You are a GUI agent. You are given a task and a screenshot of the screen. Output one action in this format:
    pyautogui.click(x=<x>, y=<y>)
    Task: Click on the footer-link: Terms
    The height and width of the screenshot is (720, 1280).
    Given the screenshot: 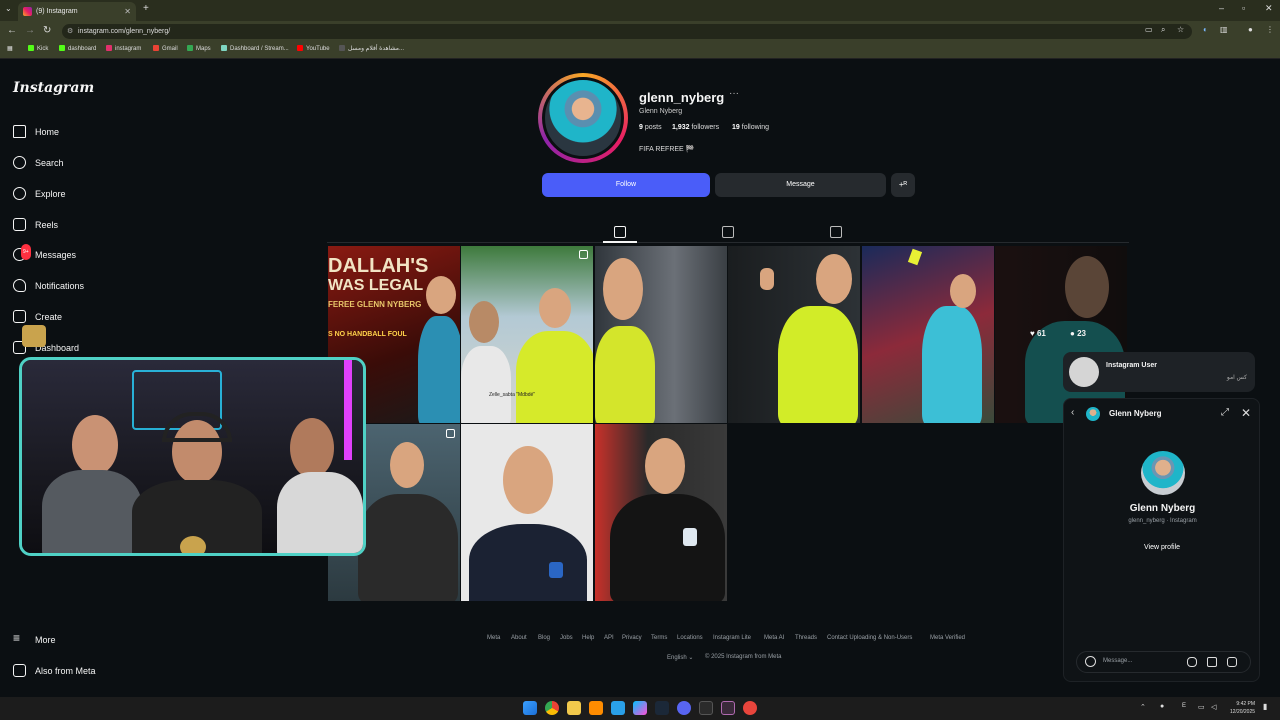 What is the action you would take?
    pyautogui.click(x=659, y=638)
    